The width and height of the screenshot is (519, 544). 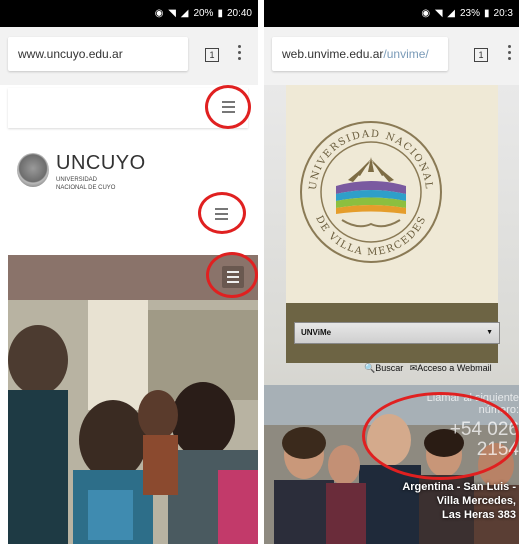 What do you see at coordinates (476, 501) in the screenshot?
I see `address-line2: Villa Mercedes,` at bounding box center [476, 501].